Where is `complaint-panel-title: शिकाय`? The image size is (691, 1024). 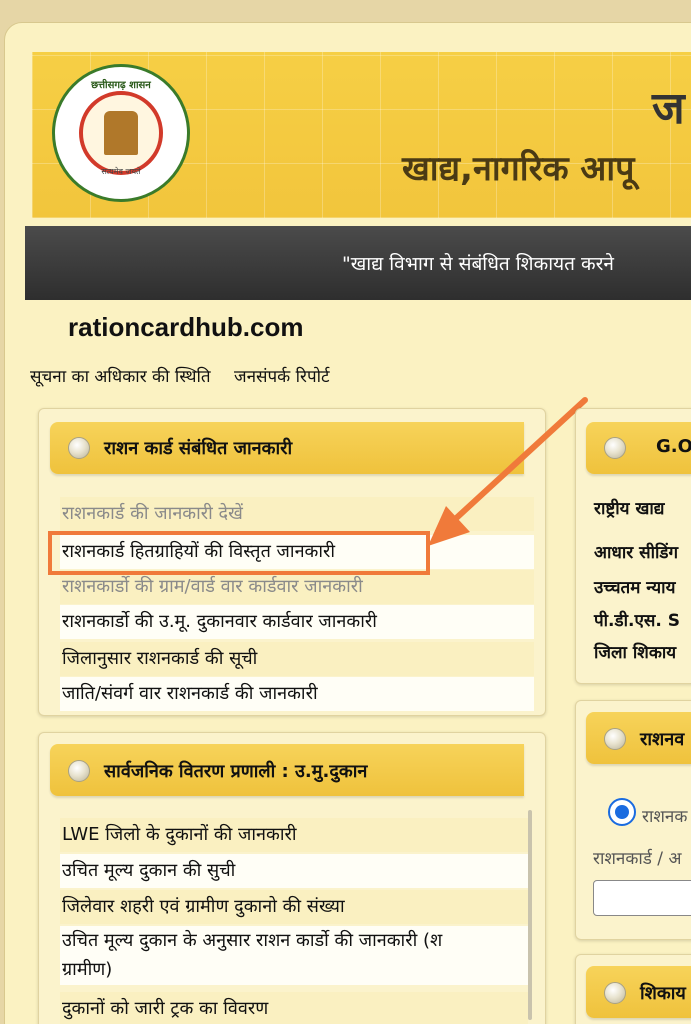
complaint-panel-title: शिकाय is located at coordinates (663, 993).